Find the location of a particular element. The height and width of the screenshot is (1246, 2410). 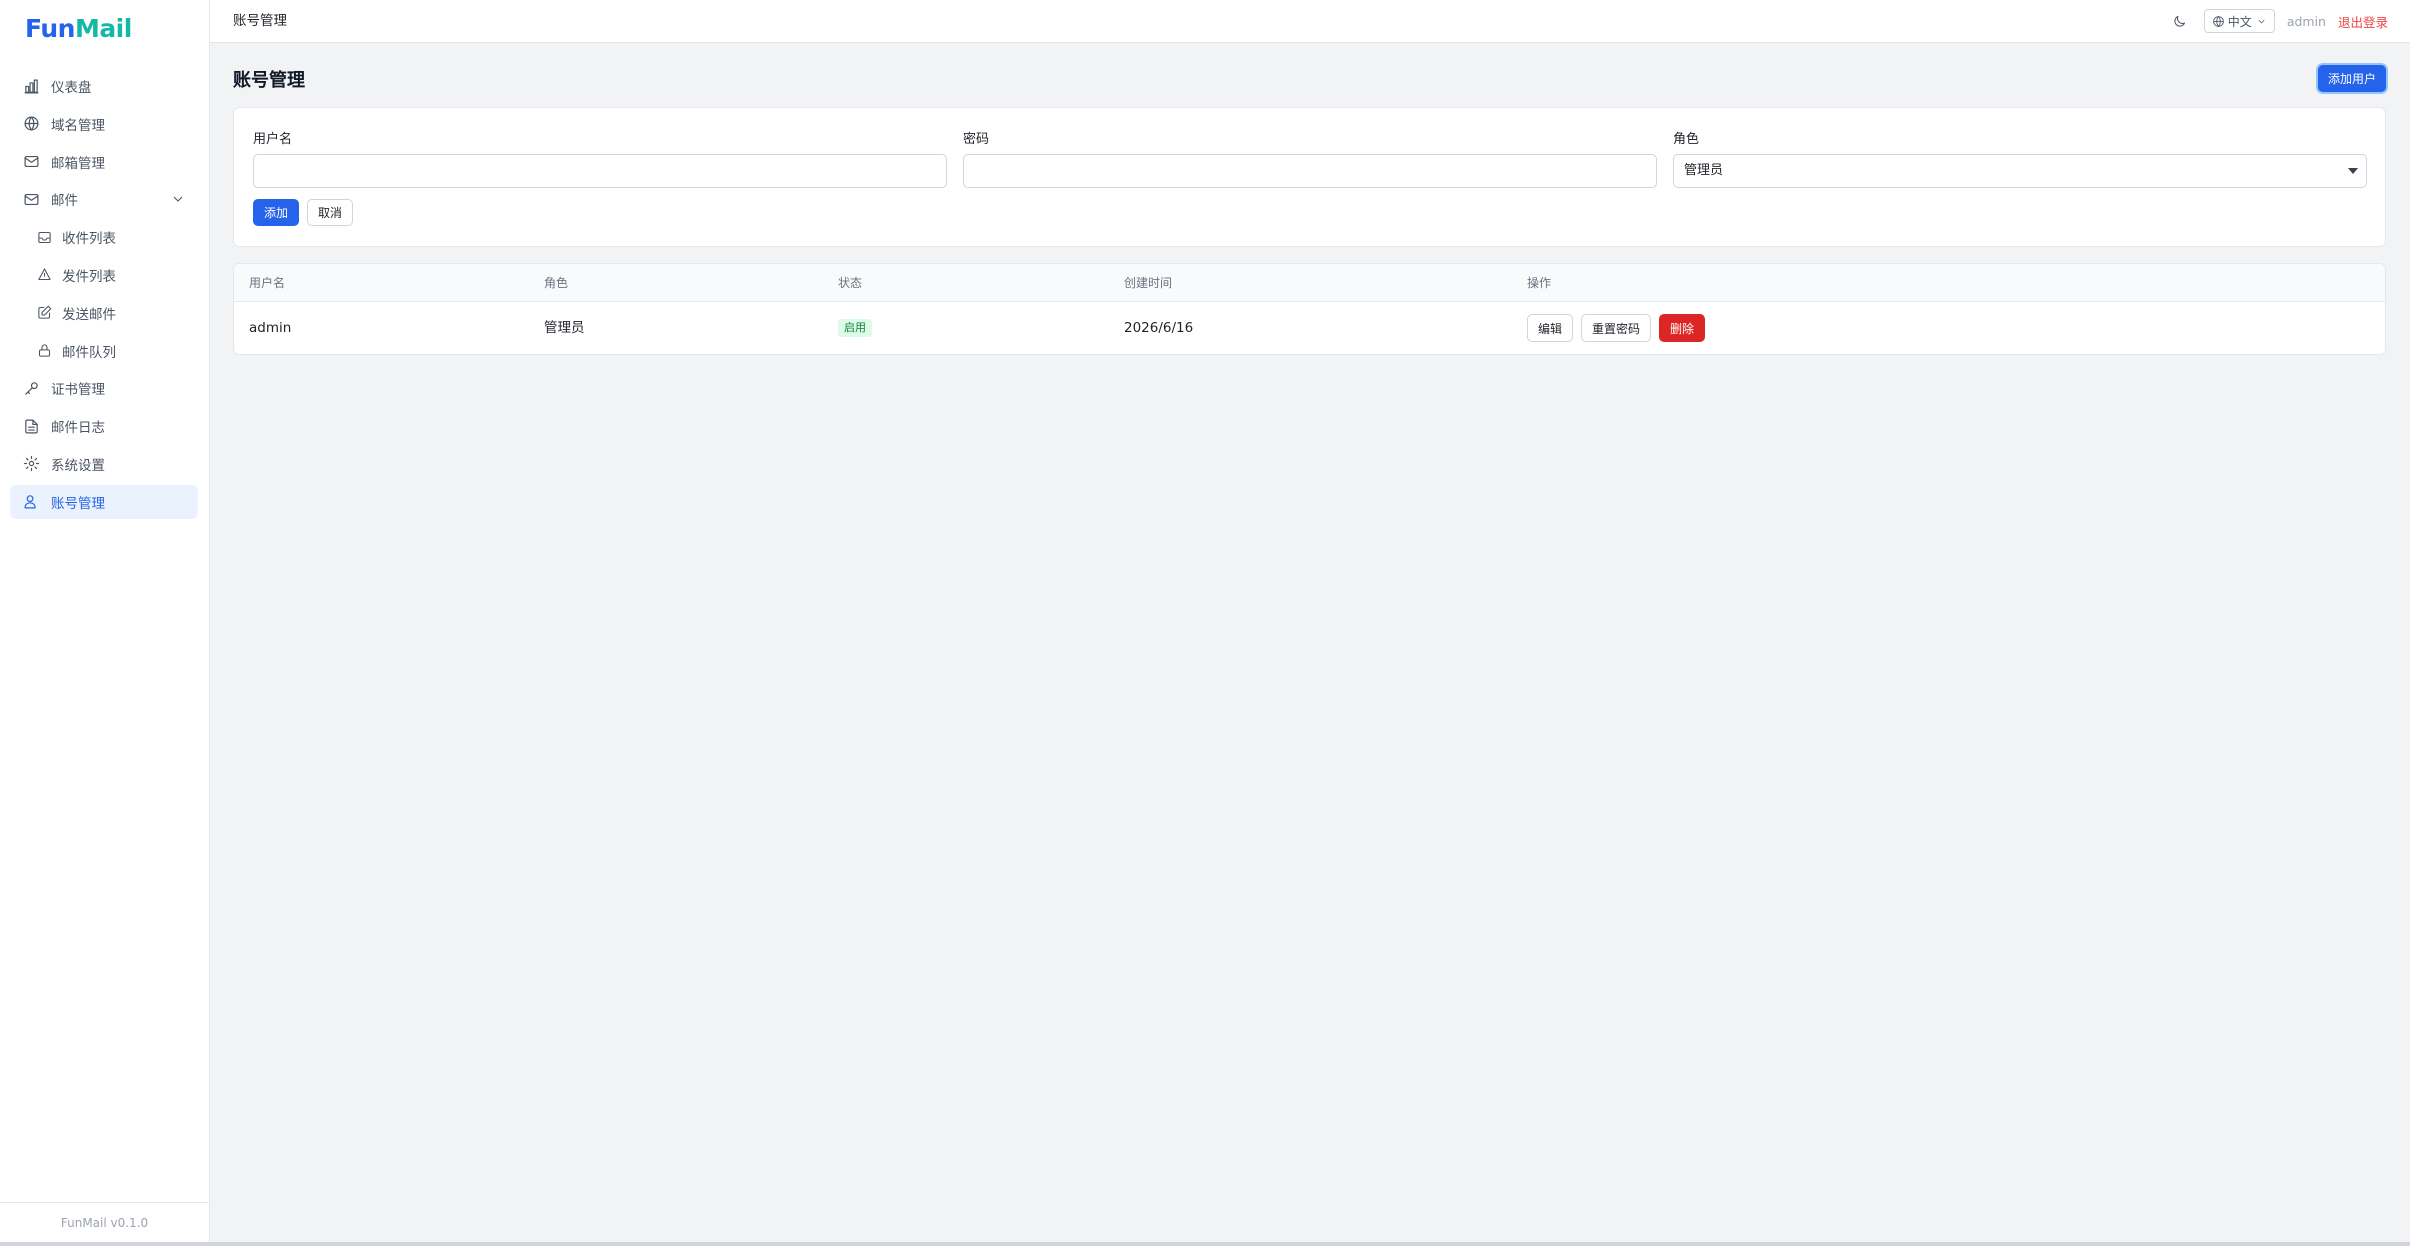

page-title: 账号管理 is located at coordinates (269, 80).